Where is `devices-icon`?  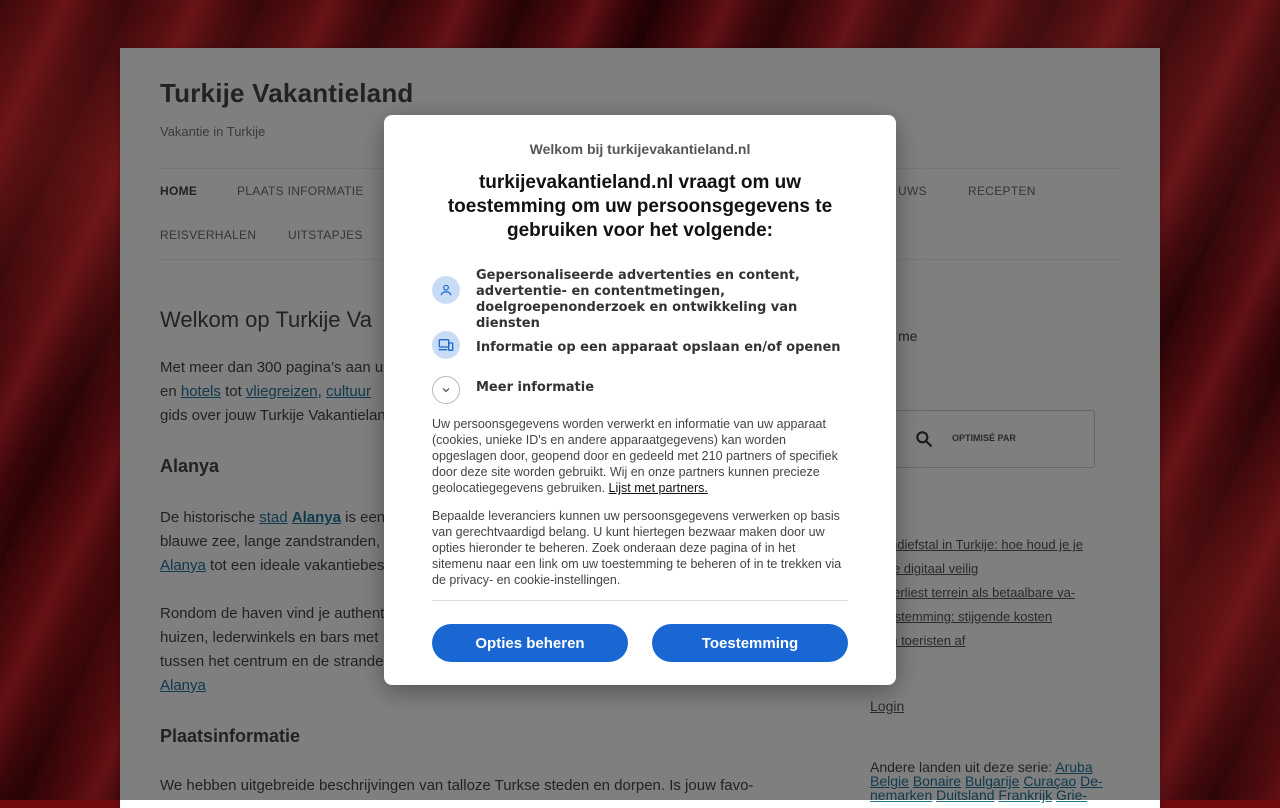 devices-icon is located at coordinates (446, 345).